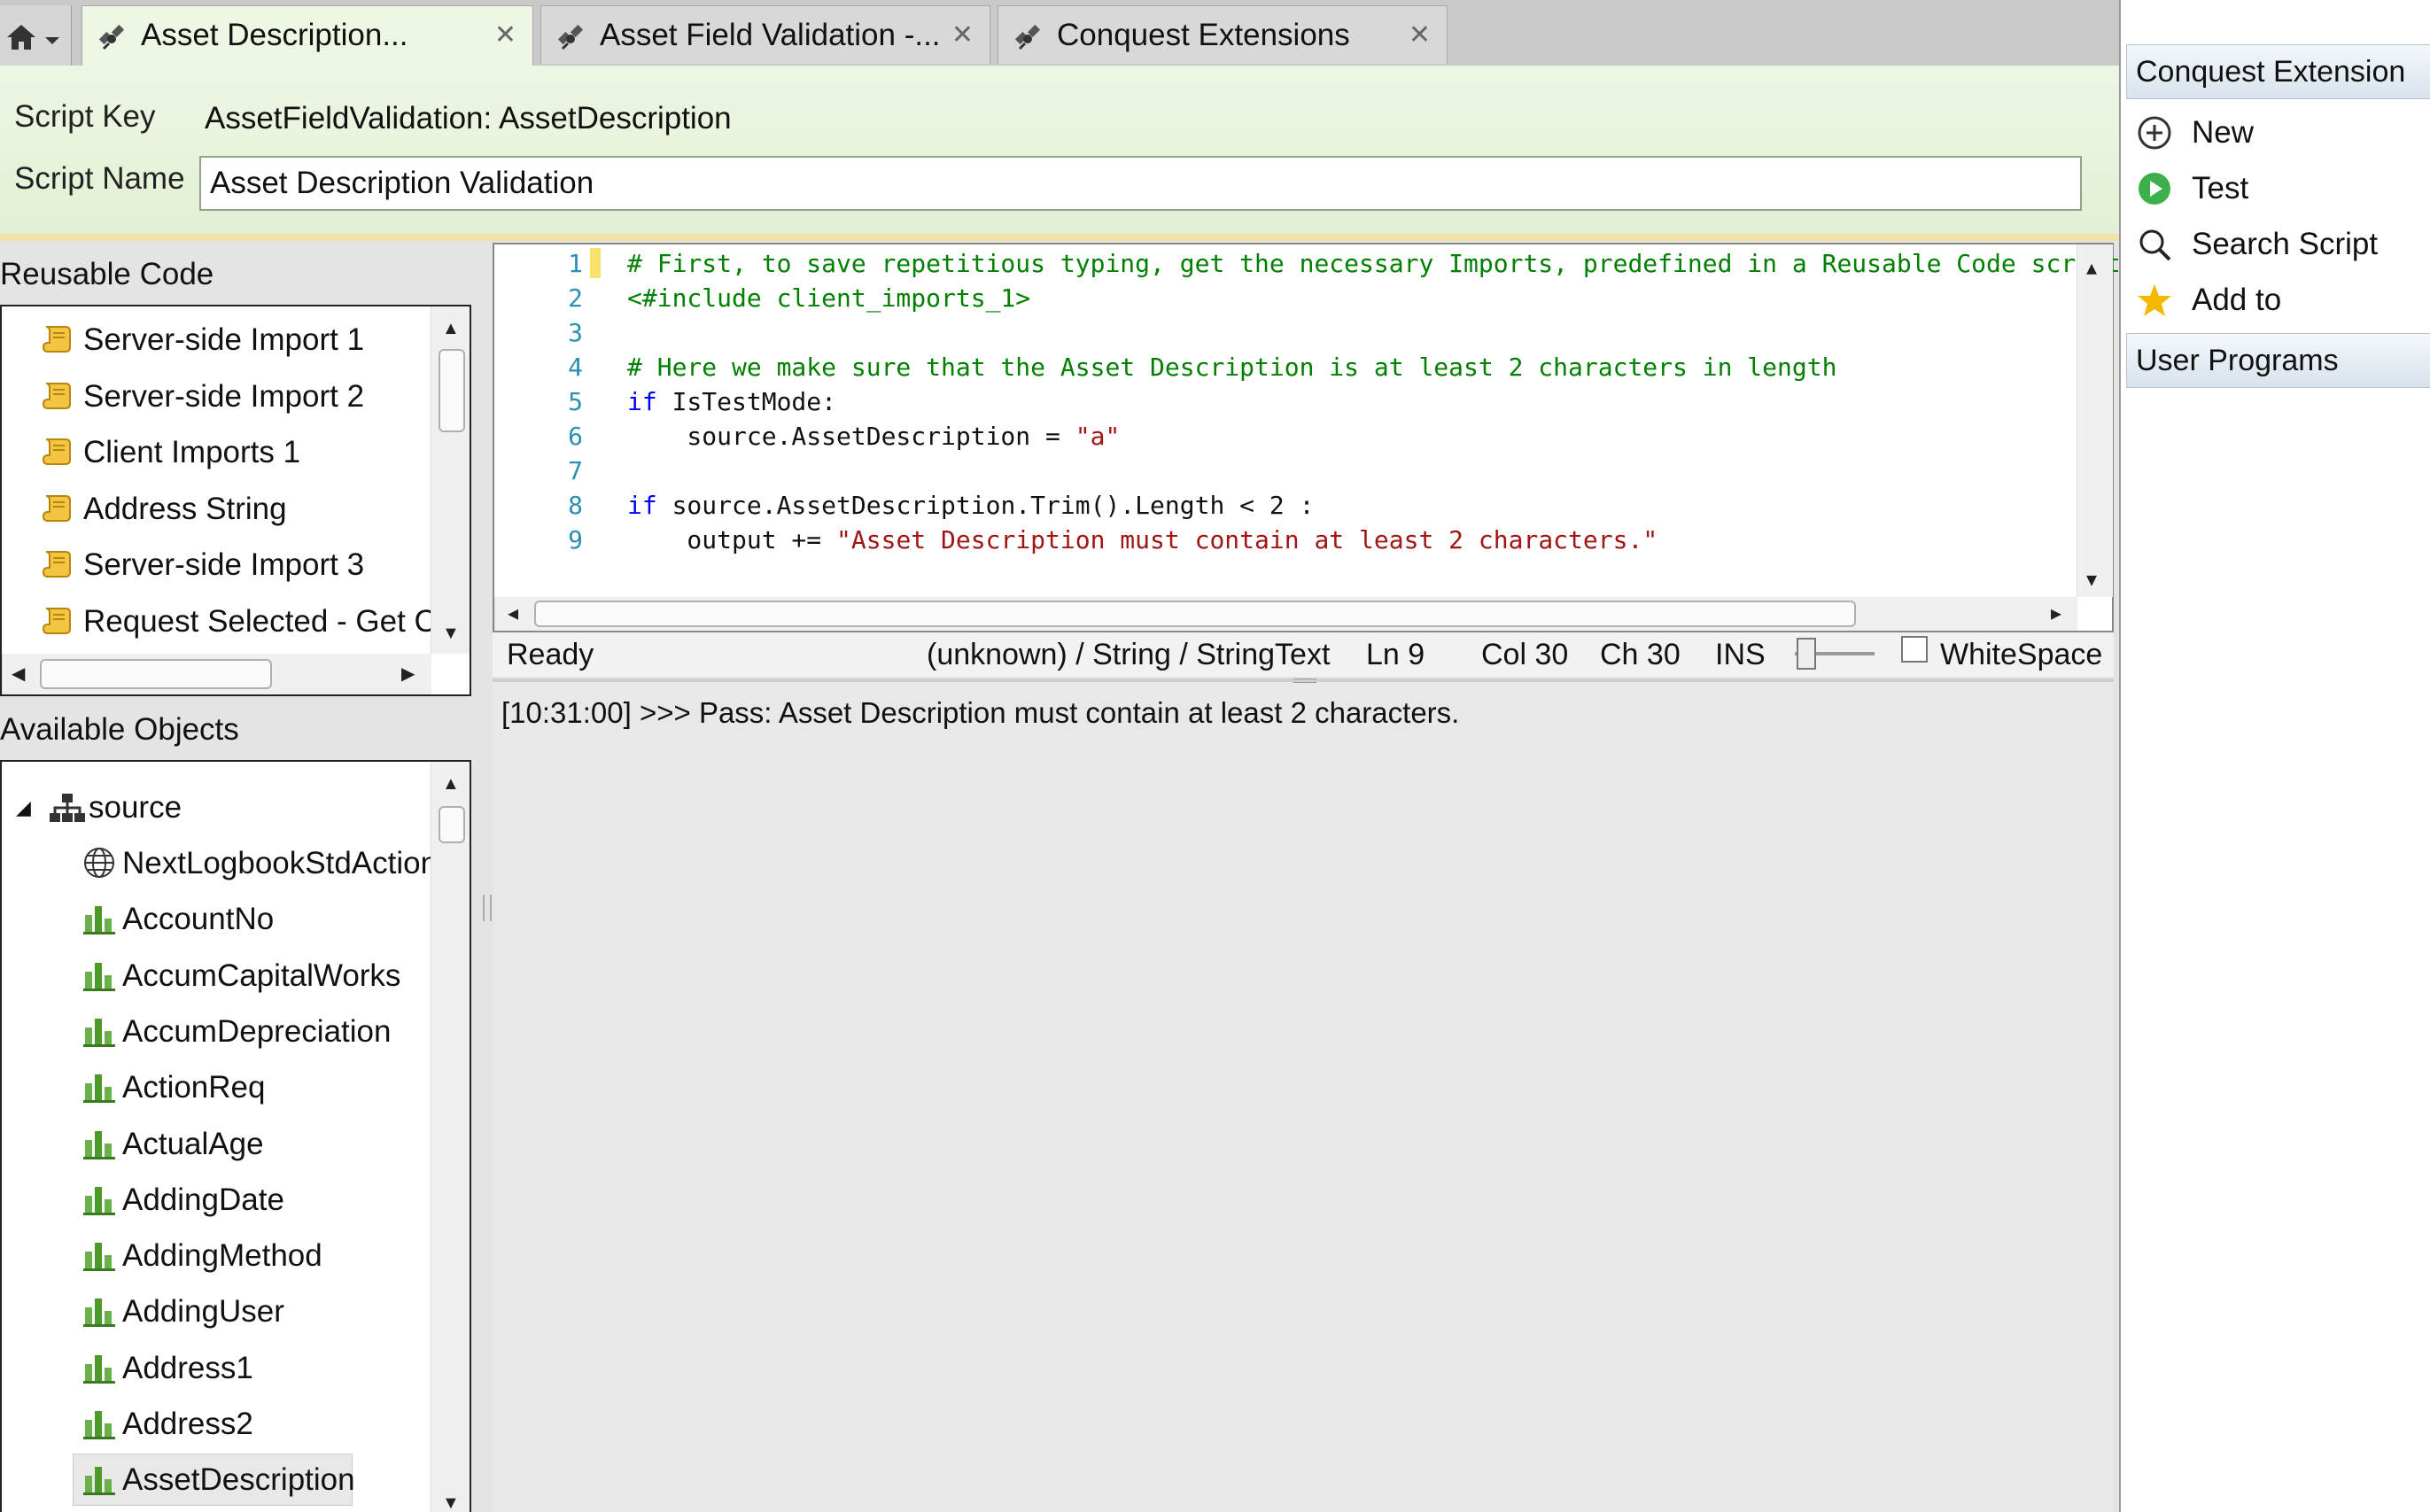 The height and width of the screenshot is (1512, 2430). Describe the element at coordinates (1287, 436) in the screenshot. I see `code-line: 6 source.AssetDescription = "a"` at that location.